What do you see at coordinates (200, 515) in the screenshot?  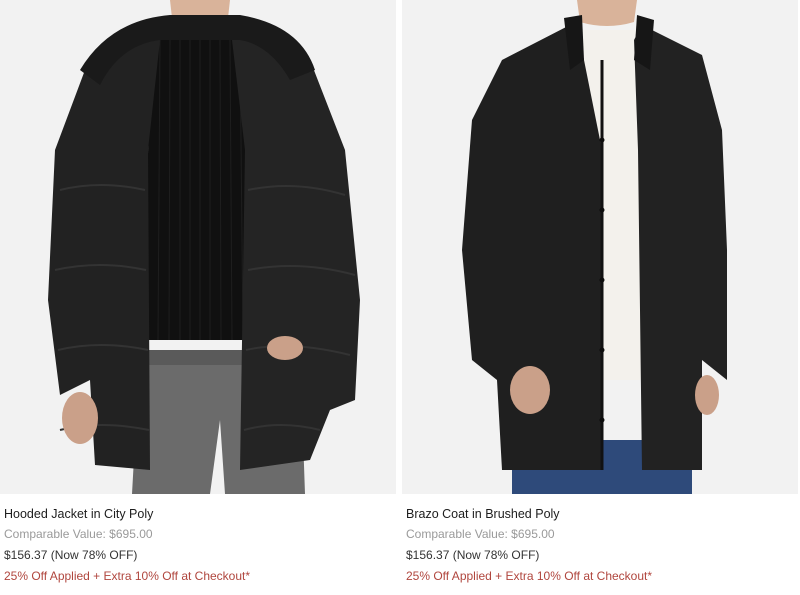 I see `product-title: Hooded Jacket in City Poly` at bounding box center [200, 515].